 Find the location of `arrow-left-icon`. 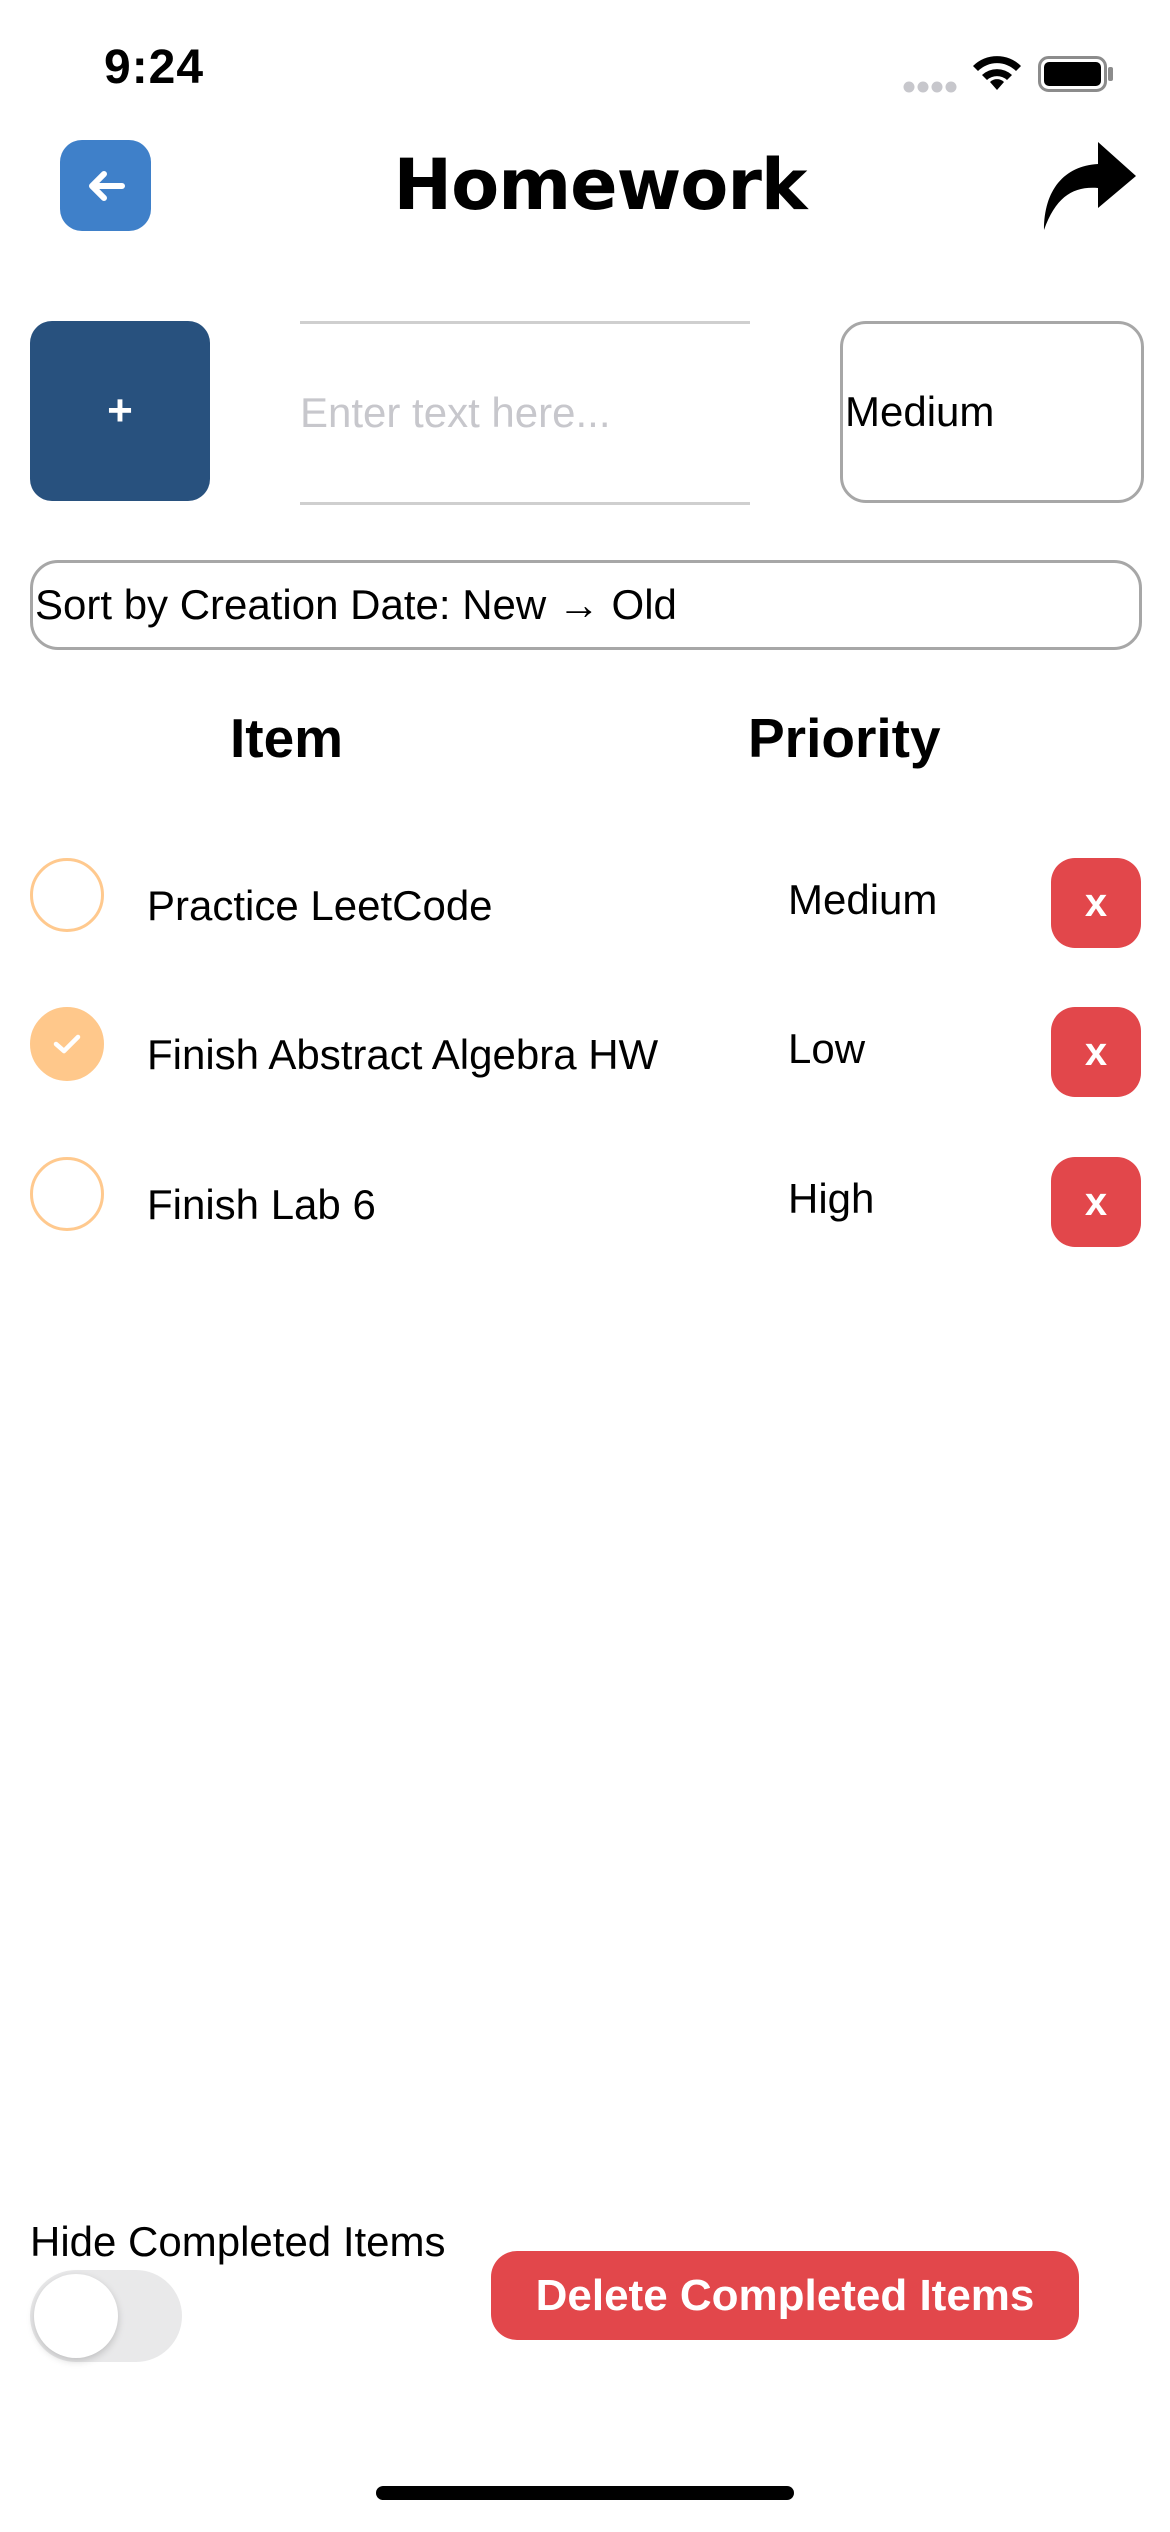

arrow-left-icon is located at coordinates (106, 185).